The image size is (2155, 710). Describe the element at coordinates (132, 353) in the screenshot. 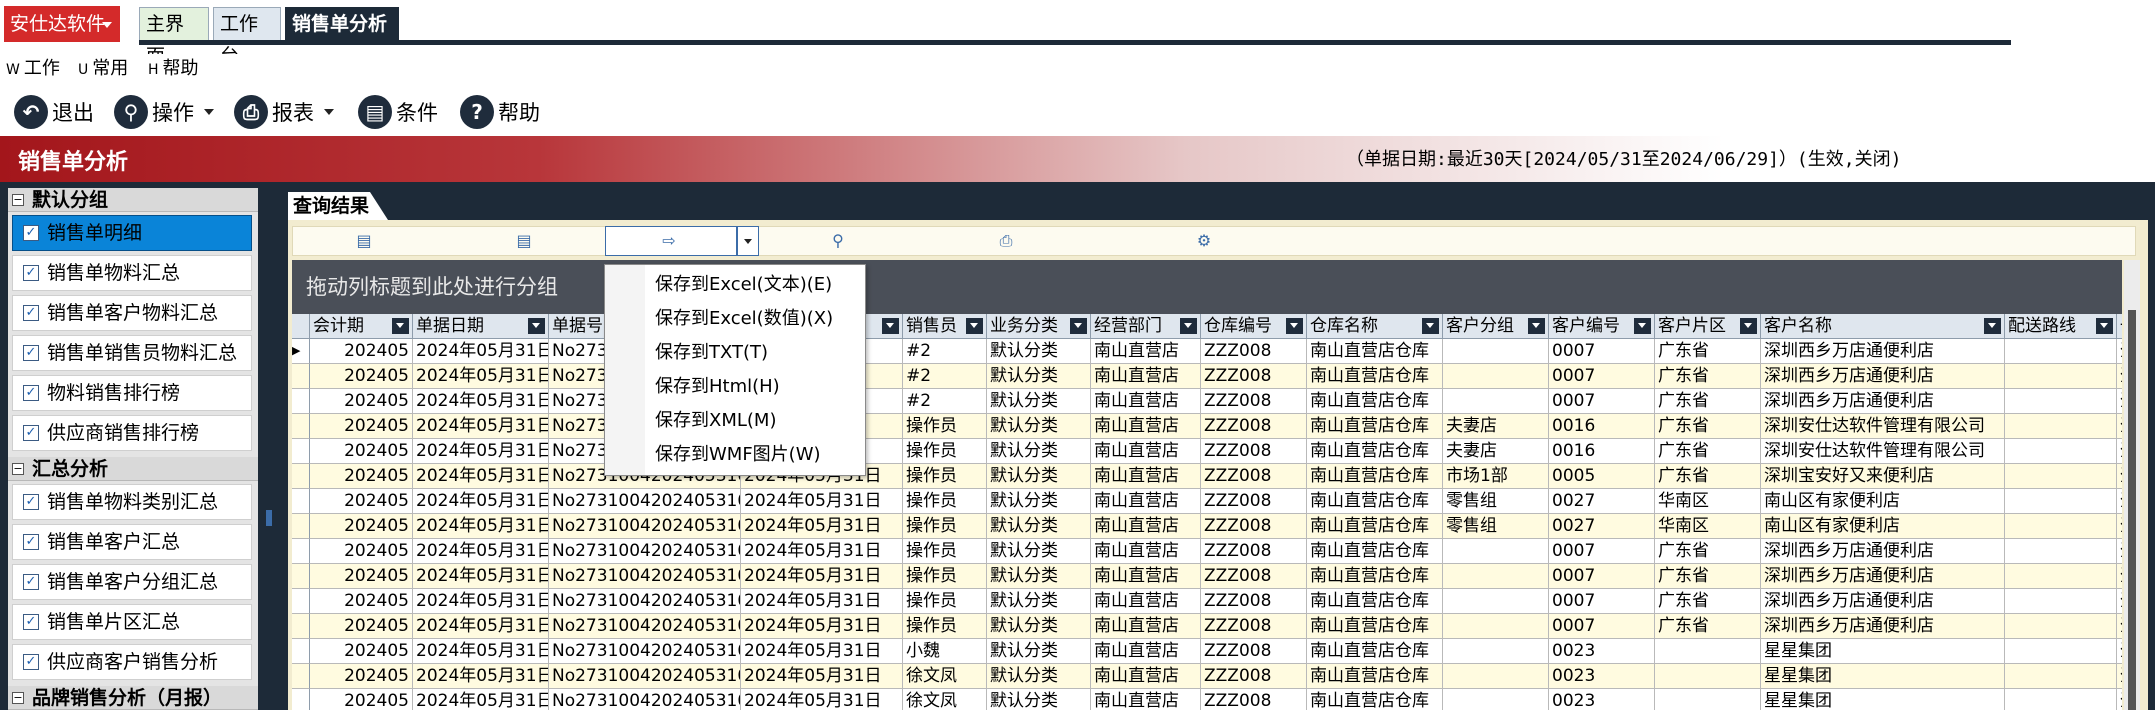

I see `analysis-item: ✓ 销售单销售员物料汇总` at that location.